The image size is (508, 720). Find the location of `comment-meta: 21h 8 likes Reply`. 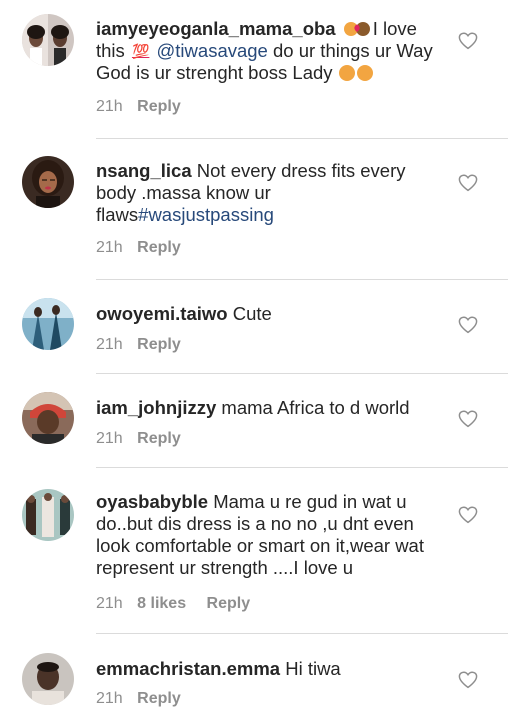

comment-meta: 21h 8 likes Reply is located at coordinates (173, 604).